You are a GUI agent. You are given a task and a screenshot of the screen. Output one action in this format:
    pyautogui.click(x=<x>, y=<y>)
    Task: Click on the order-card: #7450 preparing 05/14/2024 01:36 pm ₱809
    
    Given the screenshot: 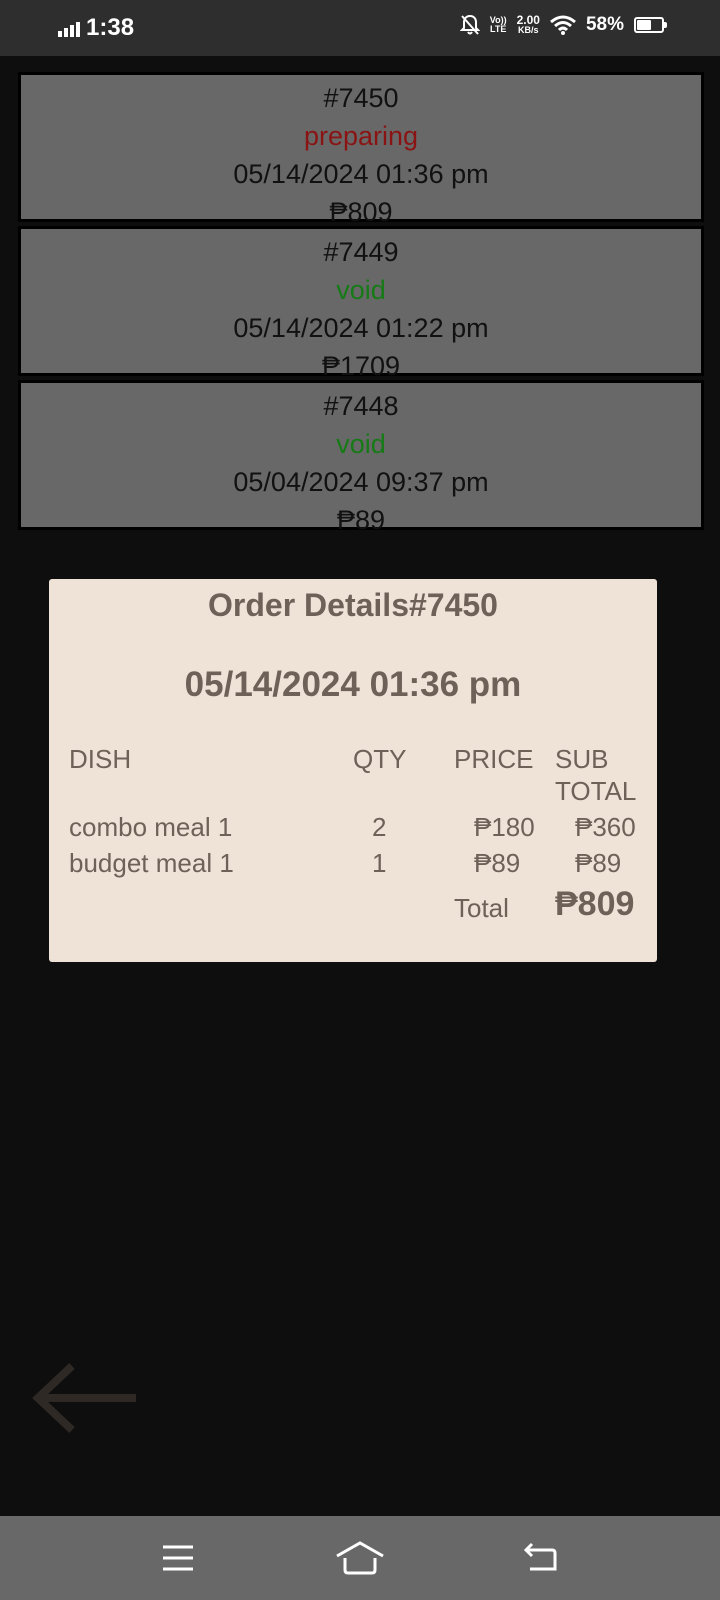 What is the action you would take?
    pyautogui.click(x=361, y=149)
    